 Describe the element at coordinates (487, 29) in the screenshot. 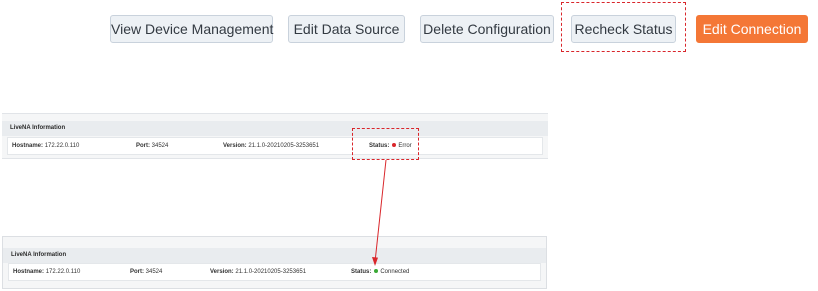

I see `delete-configuration-button: Delete Configuration` at that location.